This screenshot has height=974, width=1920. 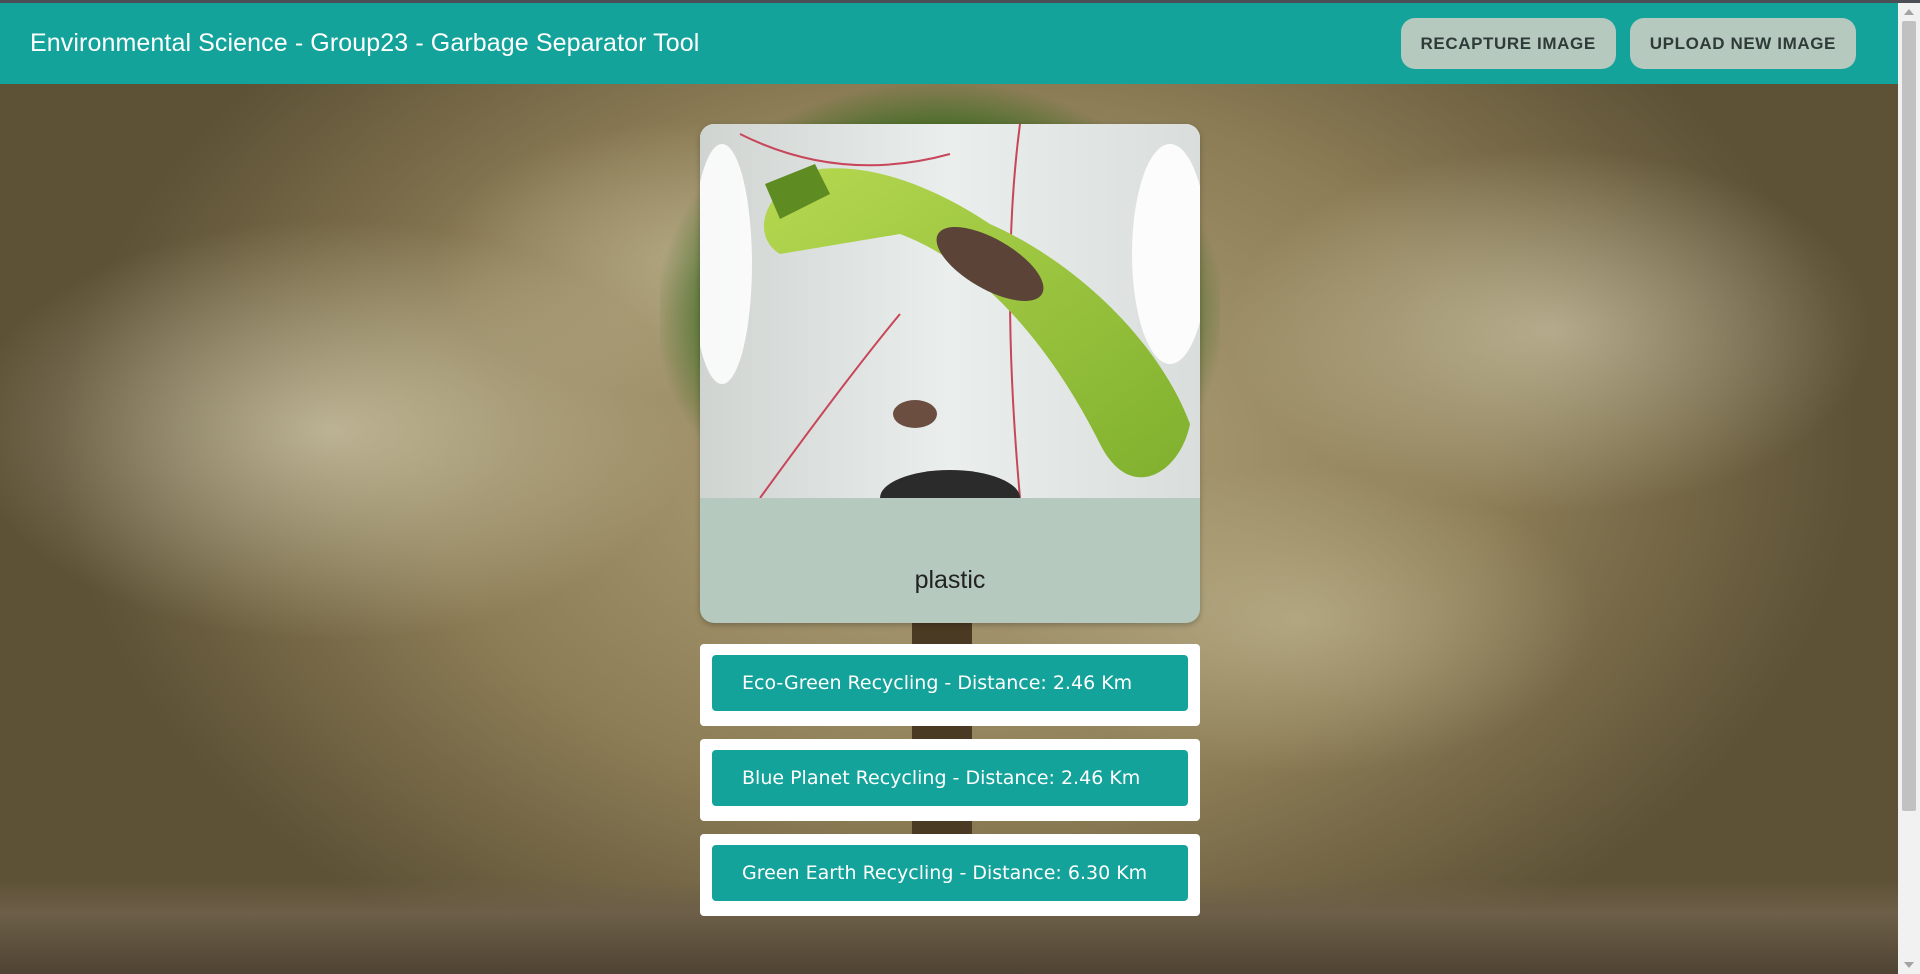 I want to click on upload-new-image-button: UPLOAD NEW IMAGE, so click(x=1742, y=43).